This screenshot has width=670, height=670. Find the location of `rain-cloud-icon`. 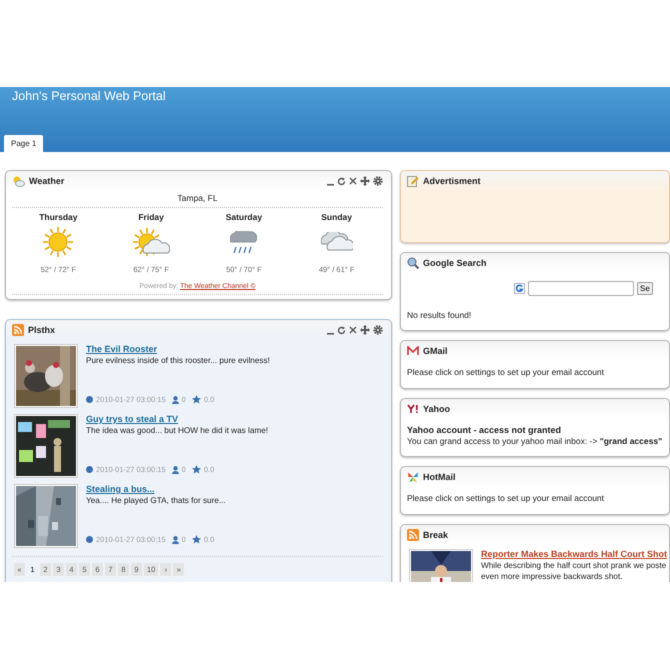

rain-cloud-icon is located at coordinates (244, 242).